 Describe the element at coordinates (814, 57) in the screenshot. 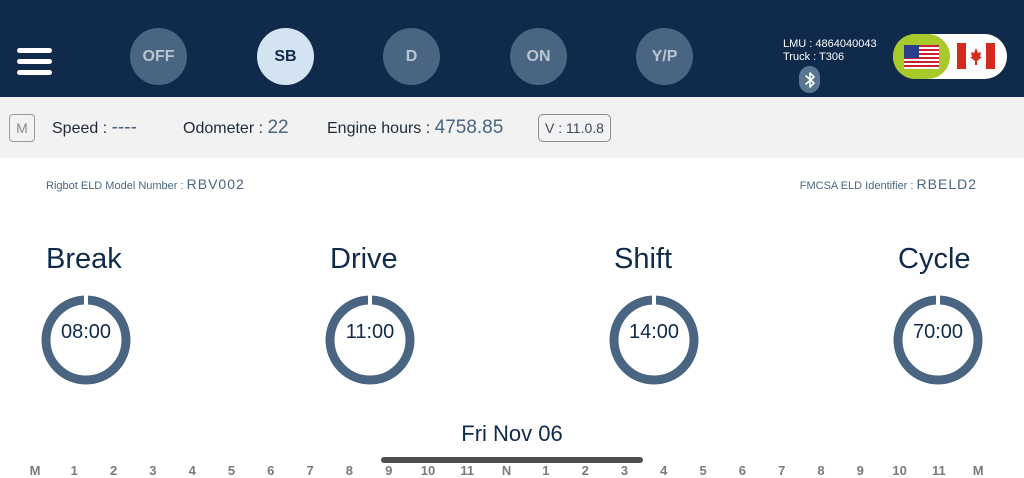

I see `truck-number: Truck : T306` at that location.